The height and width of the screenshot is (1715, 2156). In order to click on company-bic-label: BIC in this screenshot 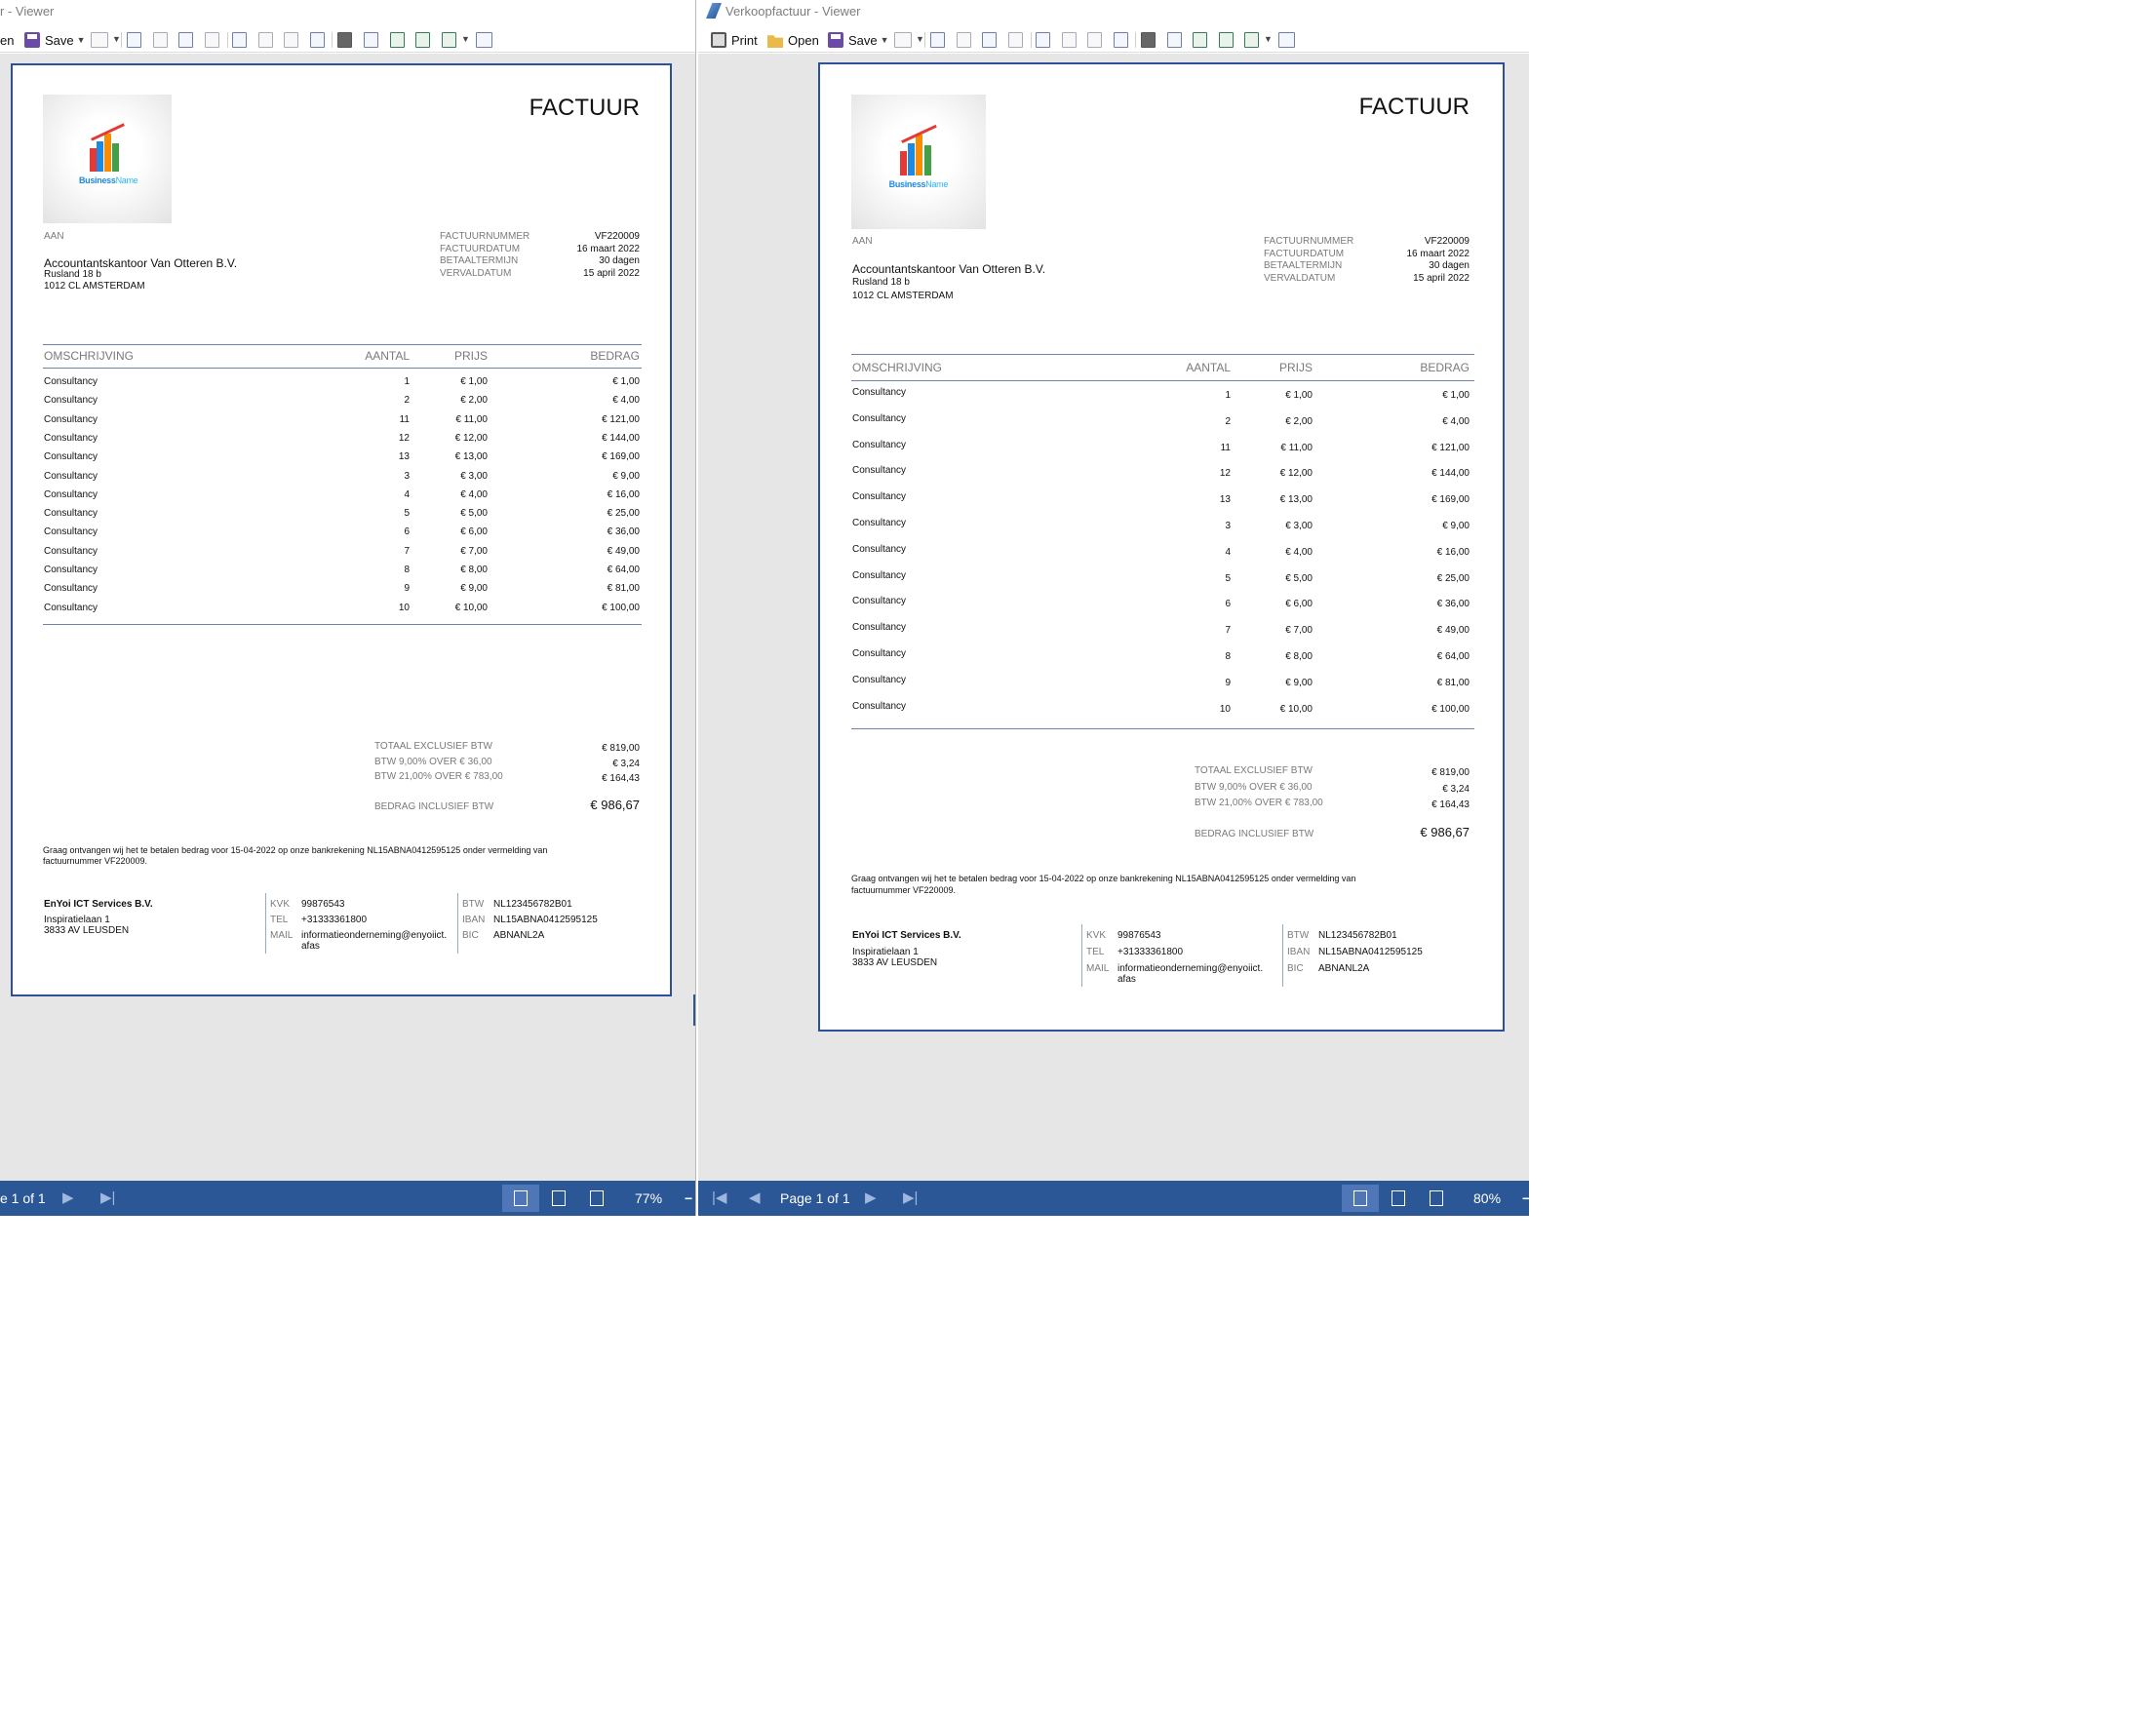, I will do `click(1295, 968)`.